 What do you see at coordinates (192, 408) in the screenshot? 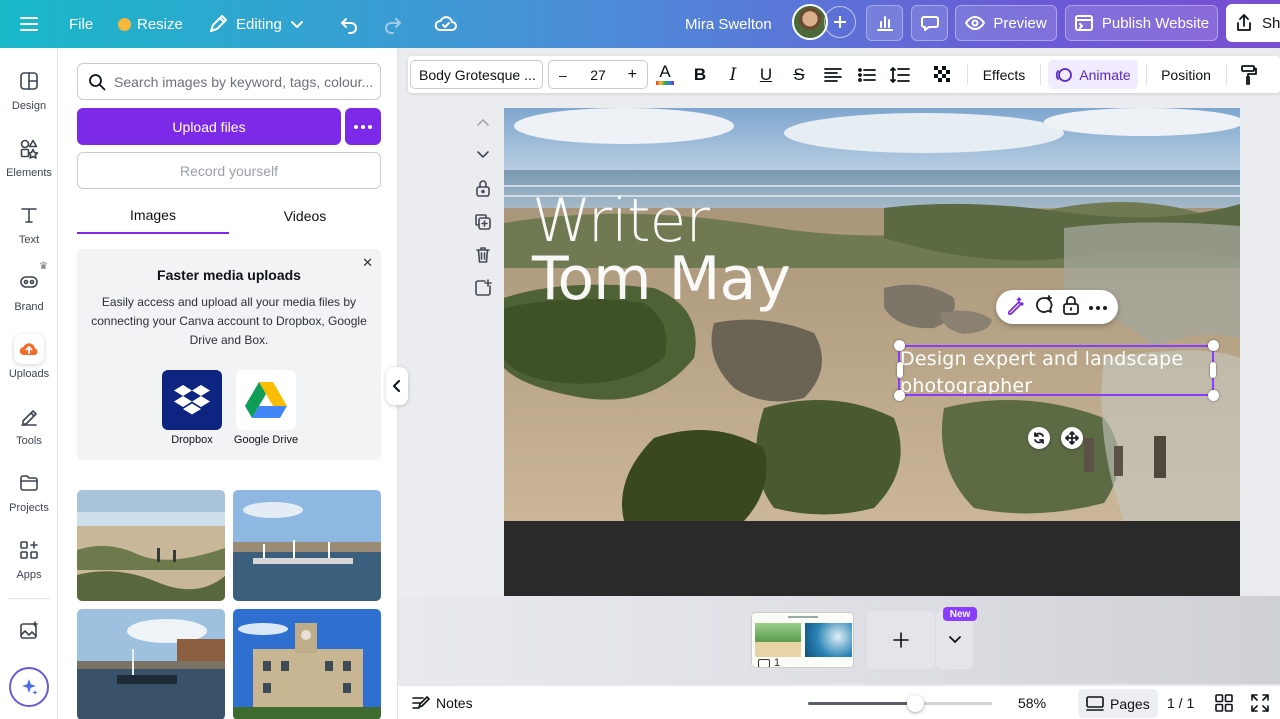
I see `dropbox-connect: Dropbox` at bounding box center [192, 408].